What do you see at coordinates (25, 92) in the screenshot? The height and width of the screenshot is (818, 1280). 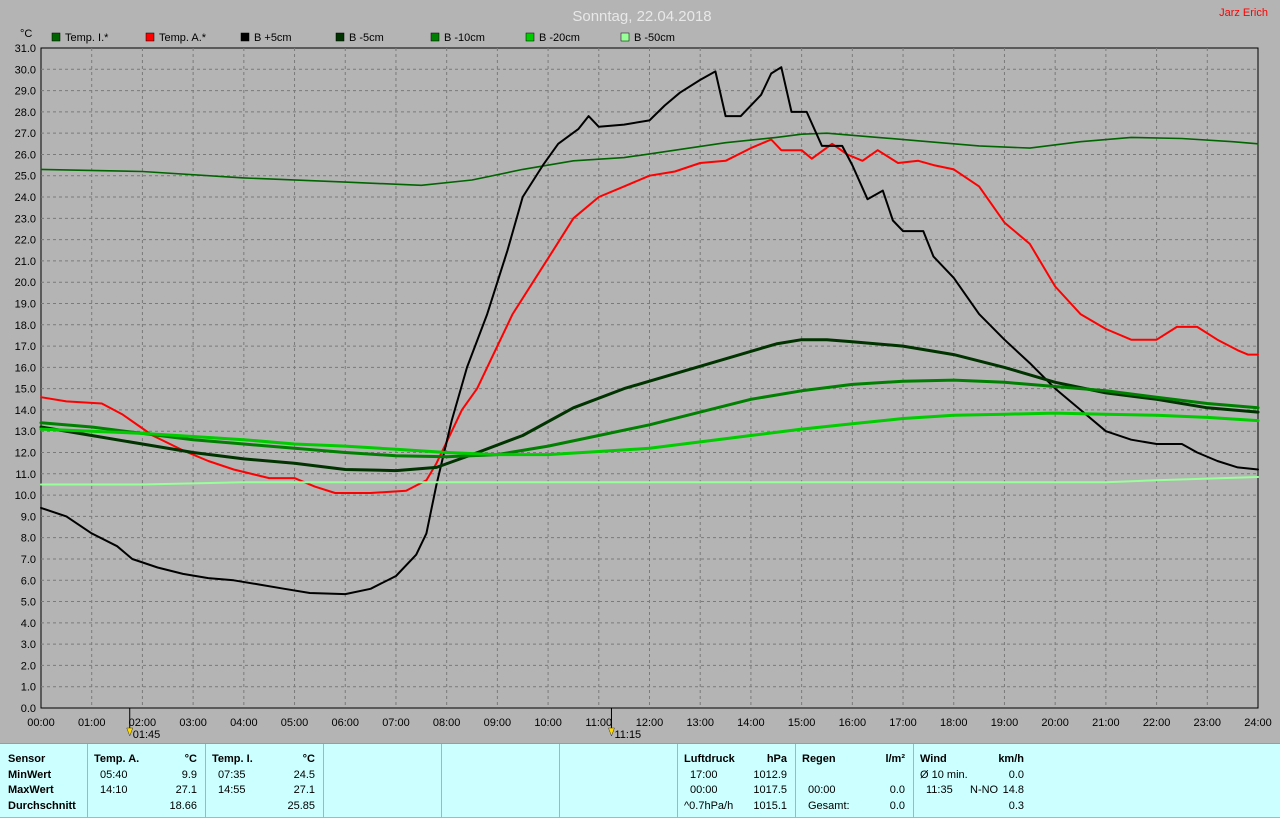 I see `y-tick-label: 29.0` at bounding box center [25, 92].